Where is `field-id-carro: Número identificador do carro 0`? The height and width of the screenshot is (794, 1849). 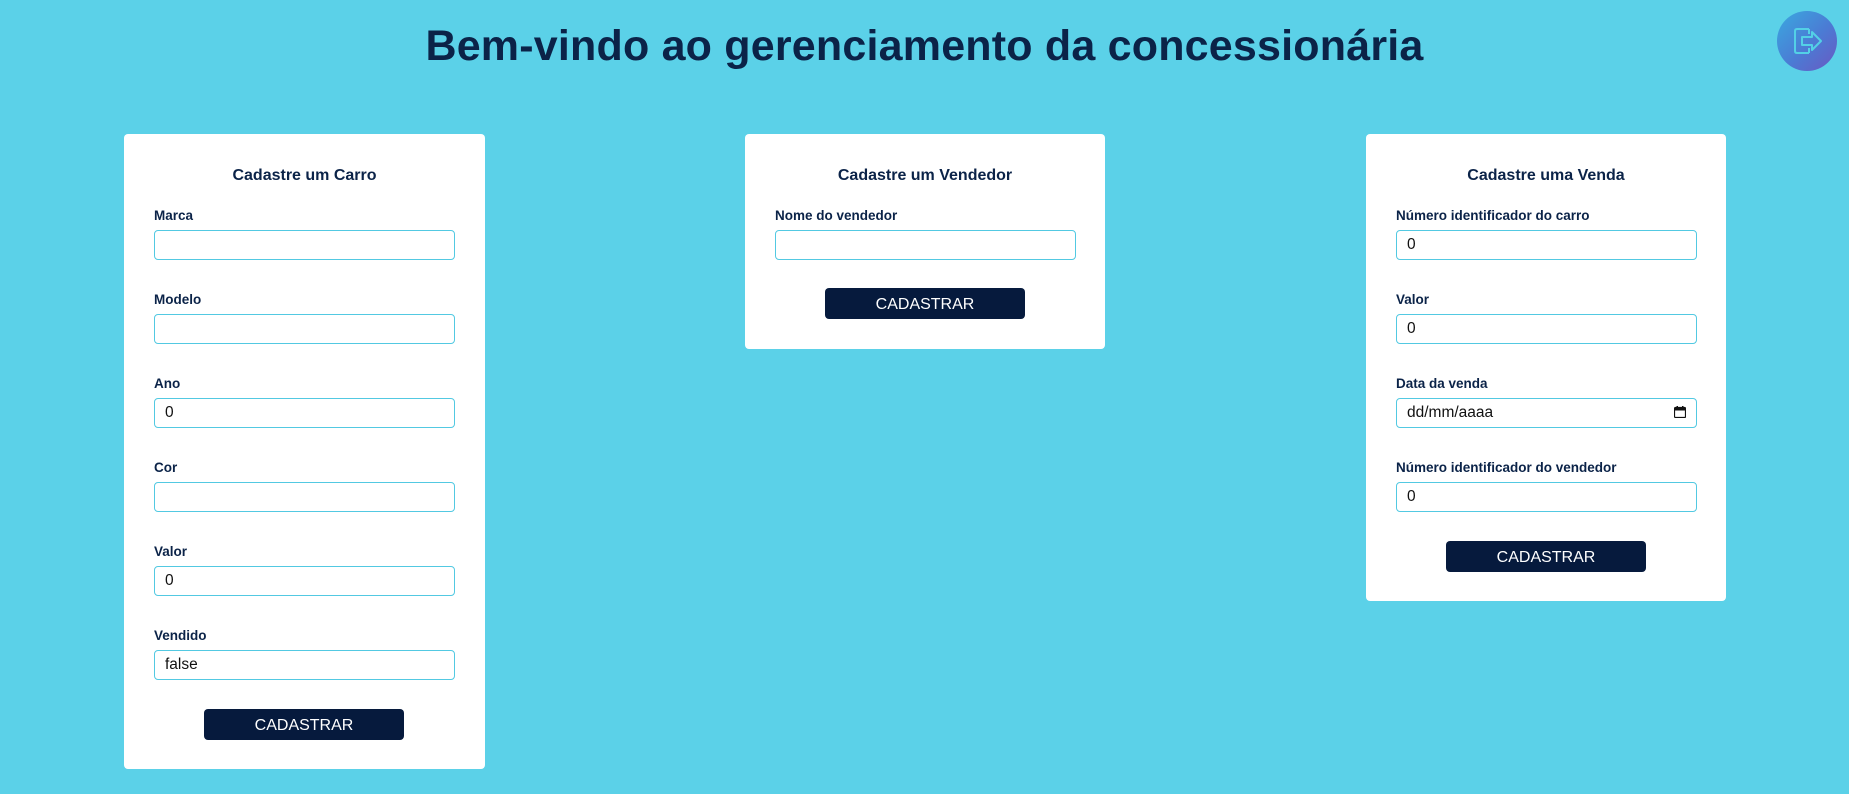
field-id-carro: Número identificador do carro 0 is located at coordinates (1546, 234).